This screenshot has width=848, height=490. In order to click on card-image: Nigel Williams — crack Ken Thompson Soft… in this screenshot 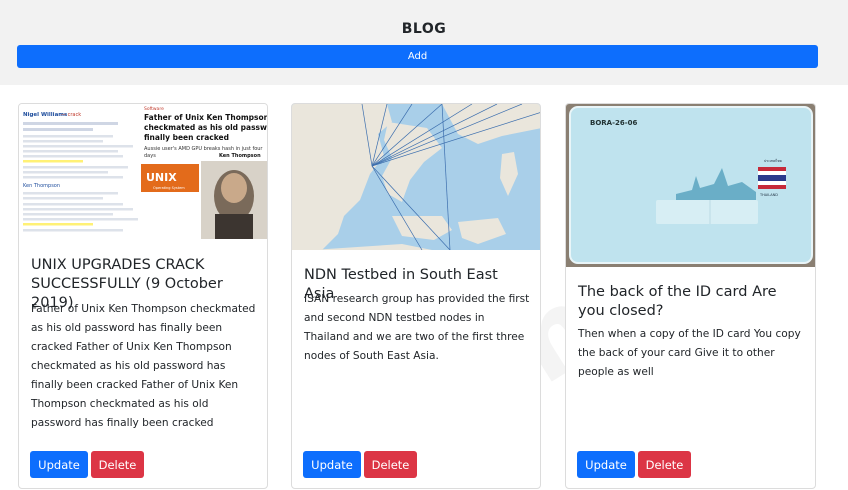, I will do `click(143, 172)`.